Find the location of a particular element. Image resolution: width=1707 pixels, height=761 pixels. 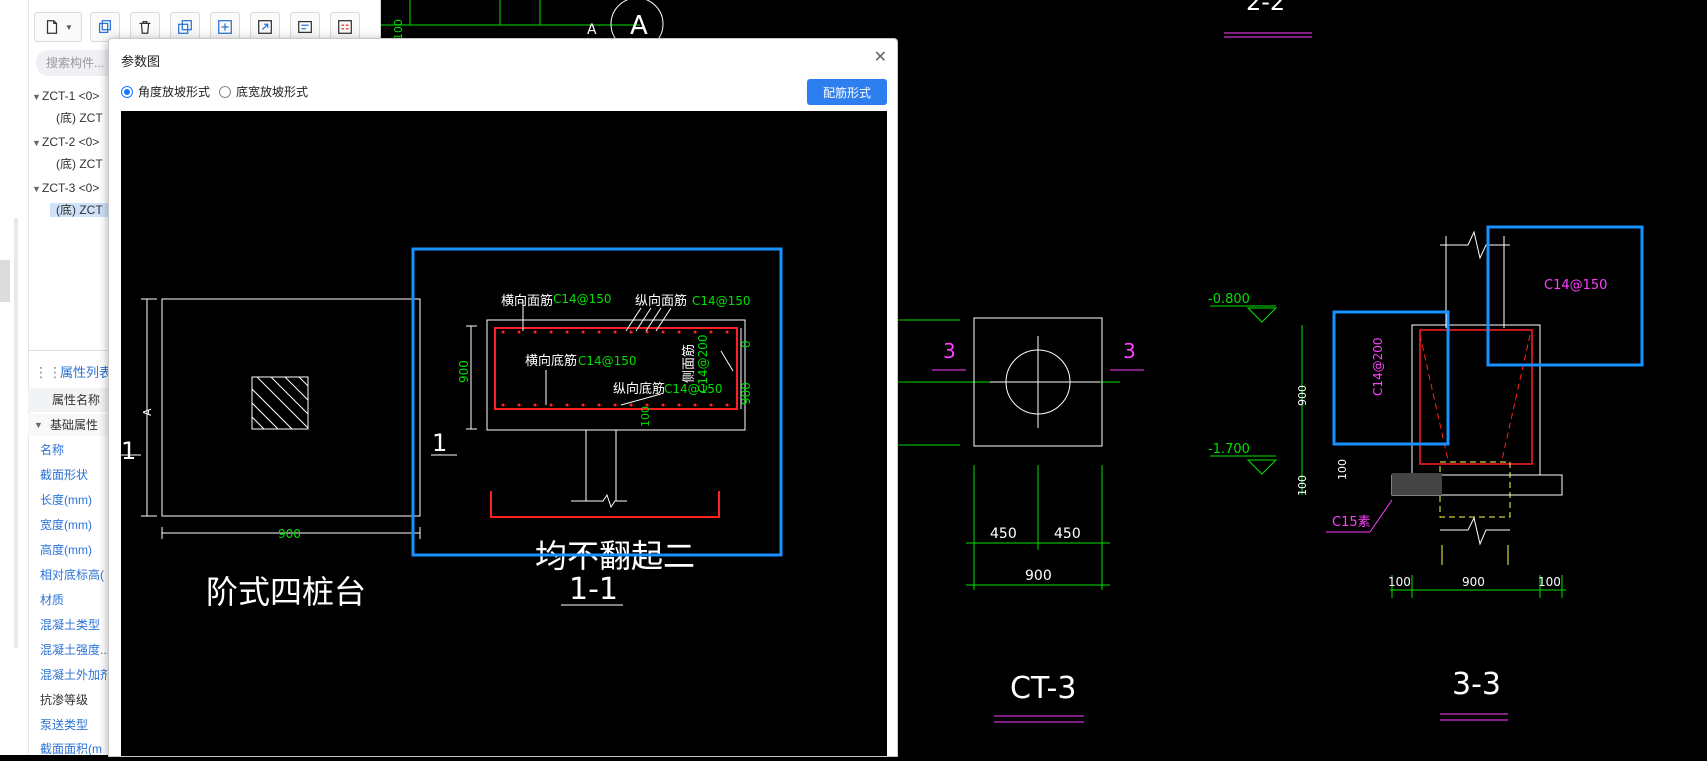

label-transverse-top-bar: 横向面筋 is located at coordinates (527, 301).